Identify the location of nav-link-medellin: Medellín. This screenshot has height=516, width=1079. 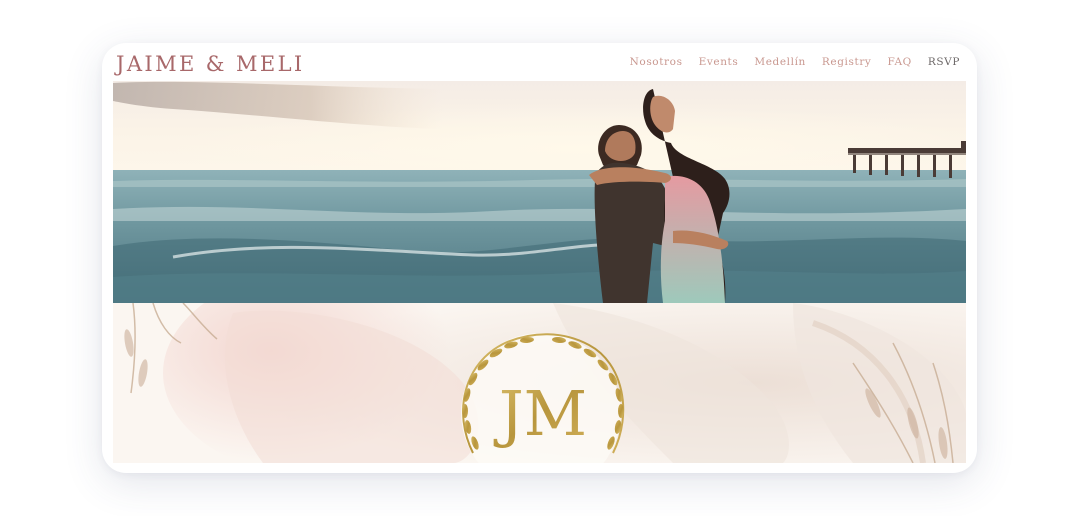
(780, 62).